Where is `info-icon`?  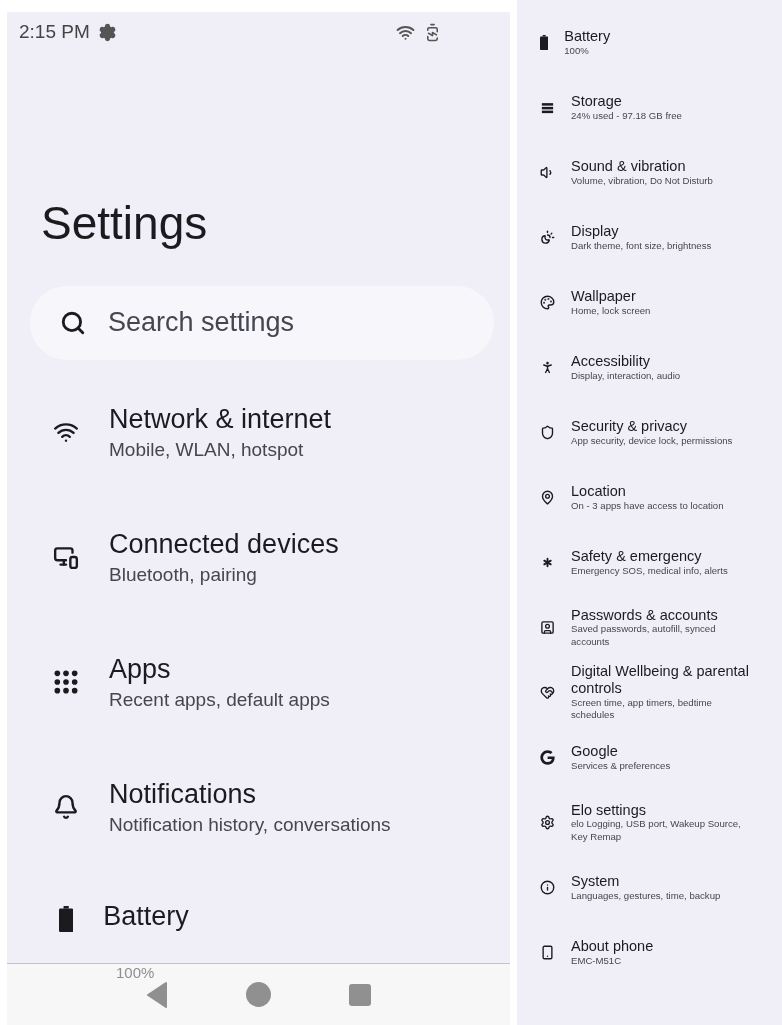 info-icon is located at coordinates (547, 887).